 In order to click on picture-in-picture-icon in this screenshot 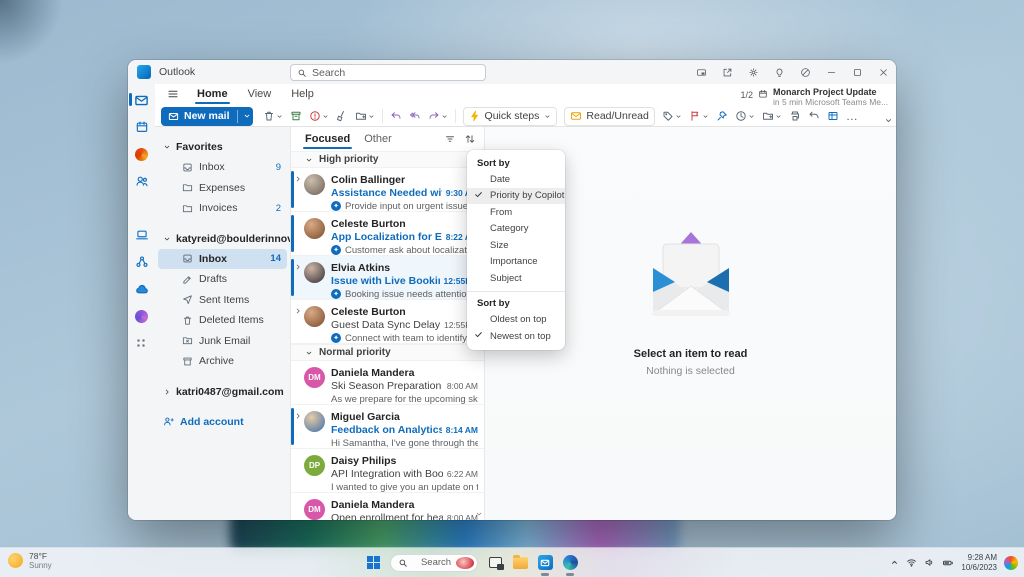, I will do `click(701, 72)`.